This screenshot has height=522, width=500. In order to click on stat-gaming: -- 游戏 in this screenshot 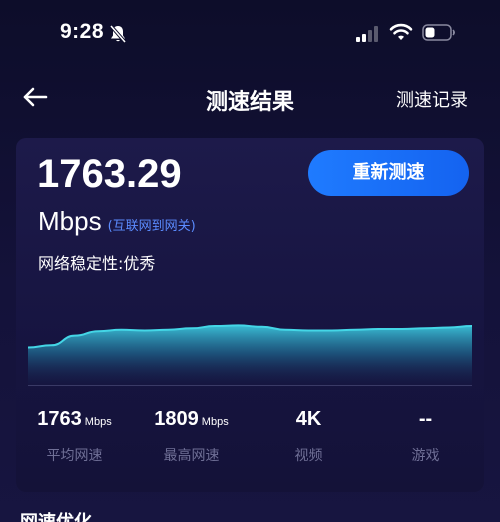, I will do `click(425, 436)`.